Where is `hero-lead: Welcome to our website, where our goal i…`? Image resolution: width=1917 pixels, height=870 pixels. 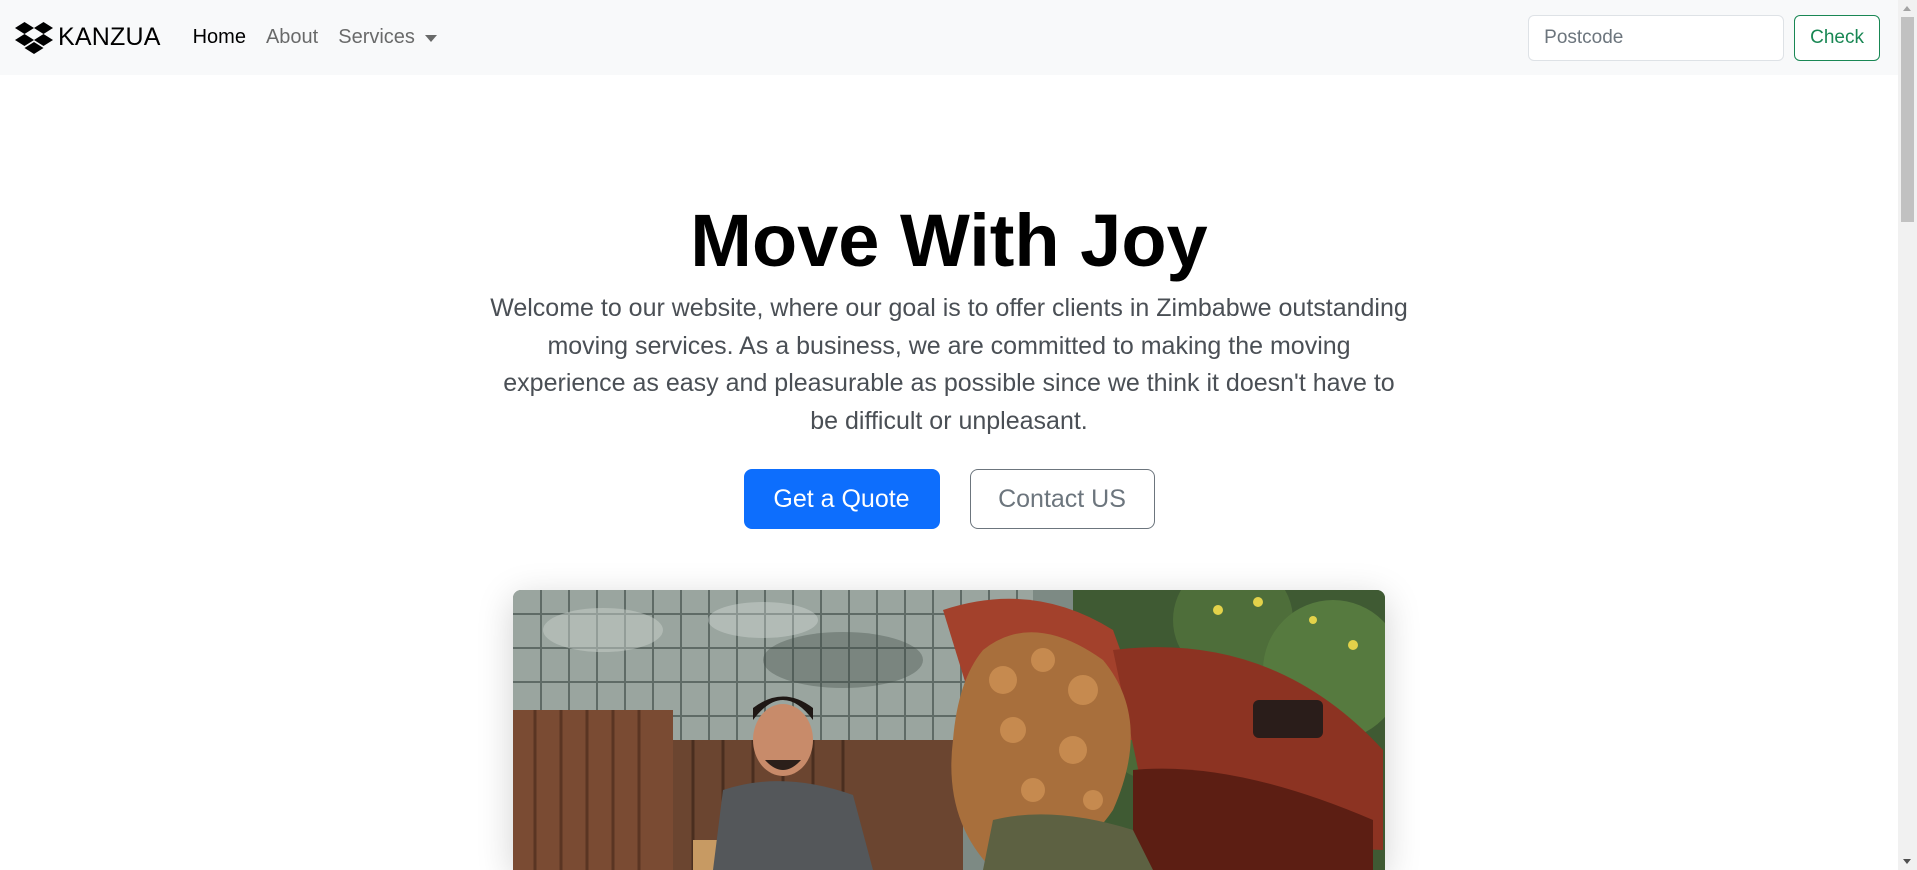 hero-lead: Welcome to our website, where our goal i… is located at coordinates (949, 364).